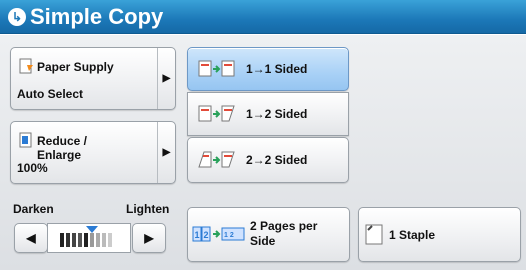 The height and width of the screenshot is (270, 526). Describe the element at coordinates (277, 69) in the screenshot. I see `sided-1-1-label: 1→1 Sided` at that location.